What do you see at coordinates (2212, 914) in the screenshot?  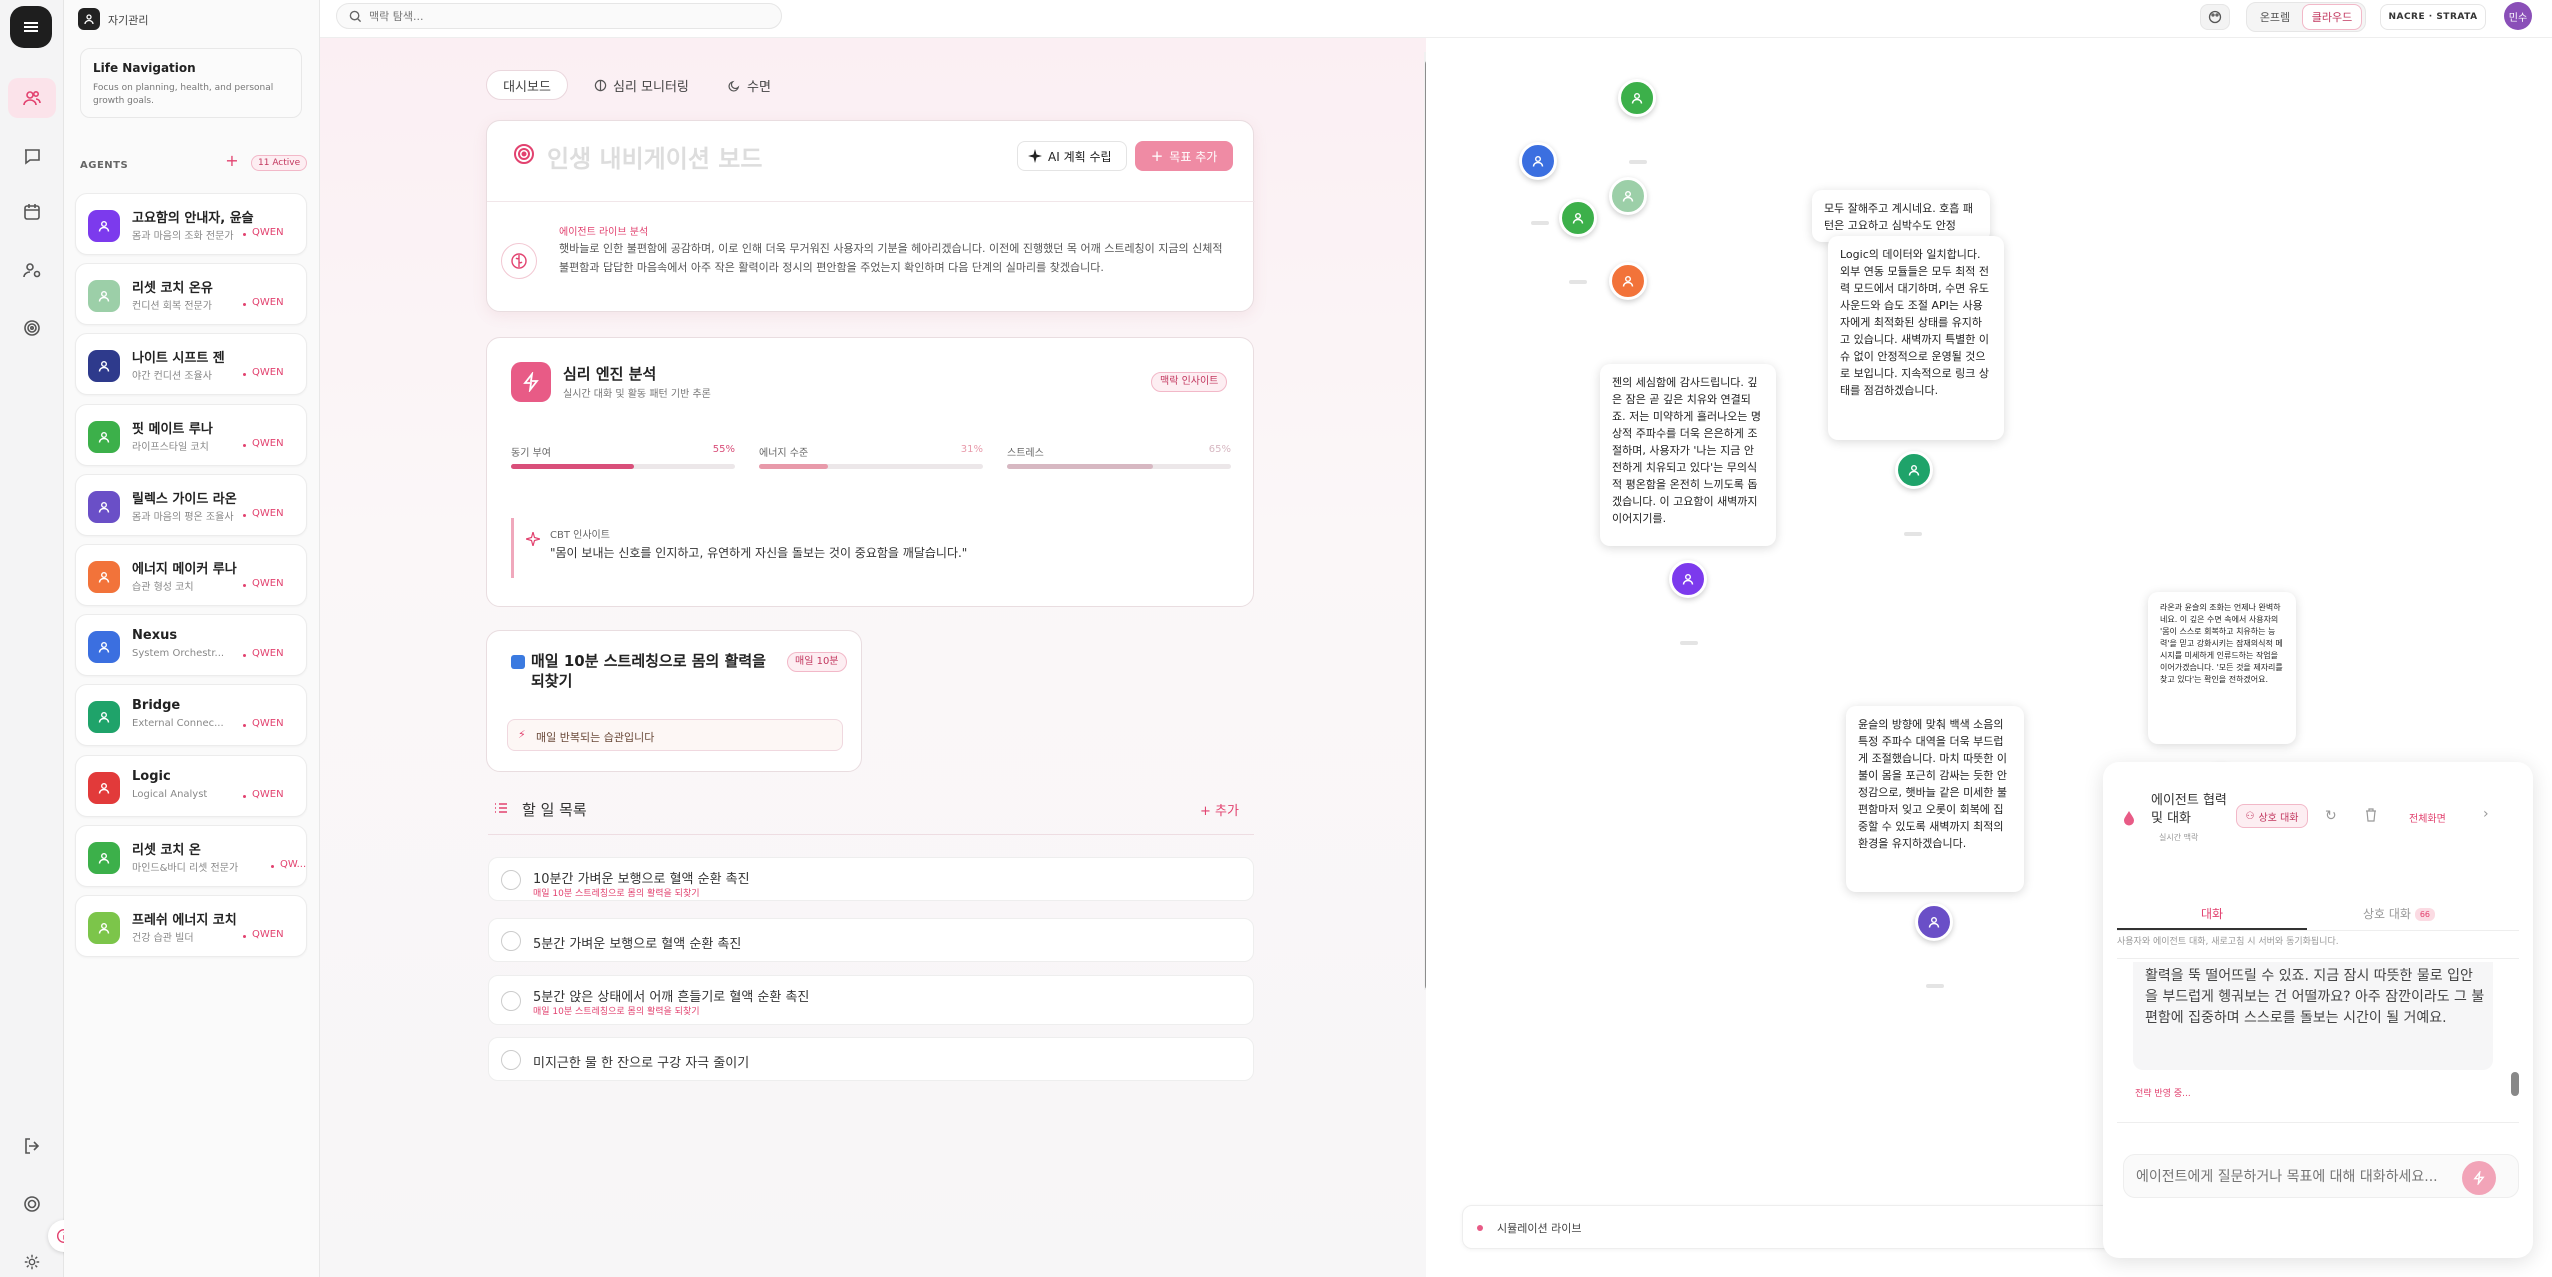 I see `tab-chat: 대화` at bounding box center [2212, 914].